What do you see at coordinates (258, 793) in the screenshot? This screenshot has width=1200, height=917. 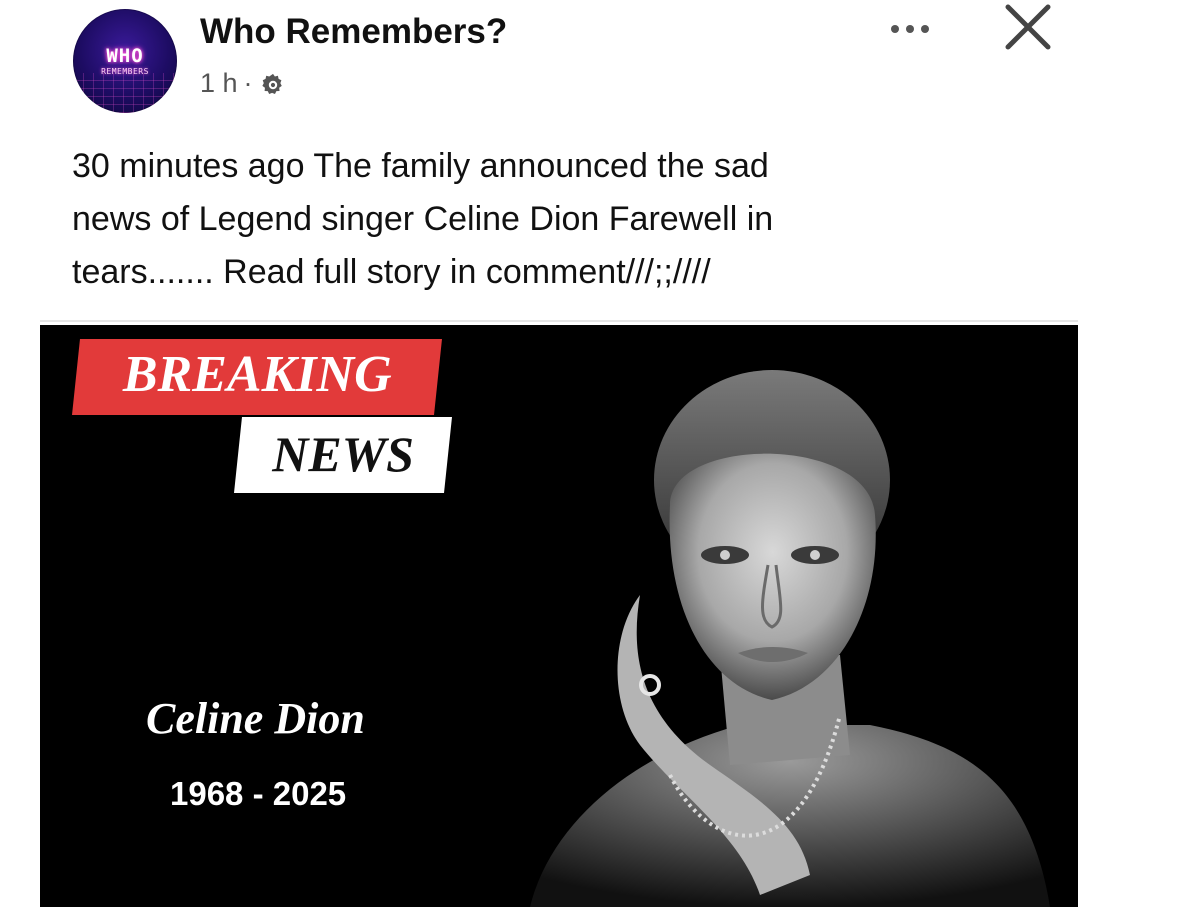 I see `person-years: 1968 - 2025` at bounding box center [258, 793].